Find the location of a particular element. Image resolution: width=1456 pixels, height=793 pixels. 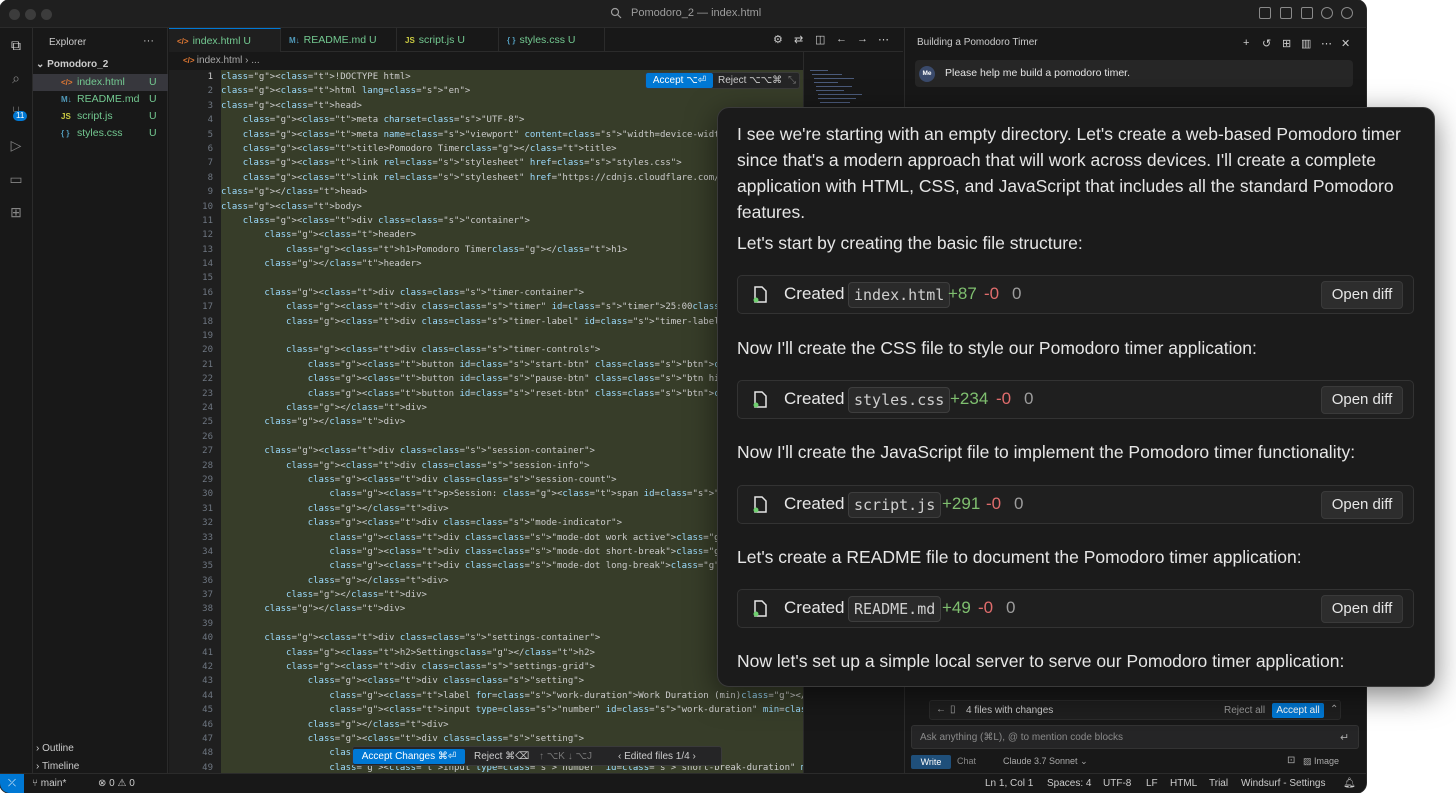

sidebar-toggle-icon is located at coordinates (1286, 13).